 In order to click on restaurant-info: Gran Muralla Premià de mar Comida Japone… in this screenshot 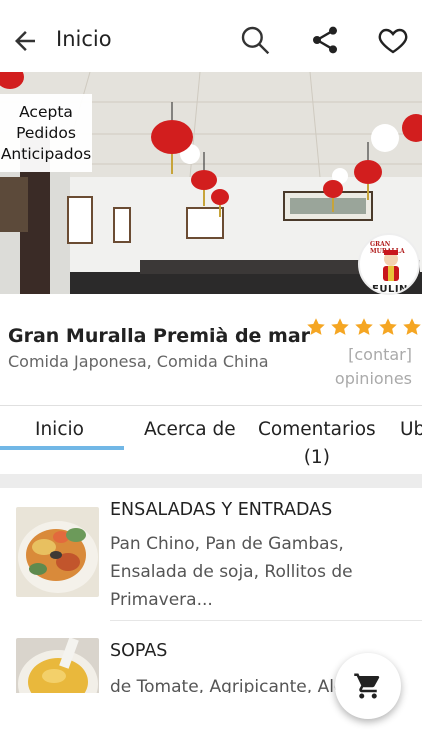, I will do `click(211, 350)`.